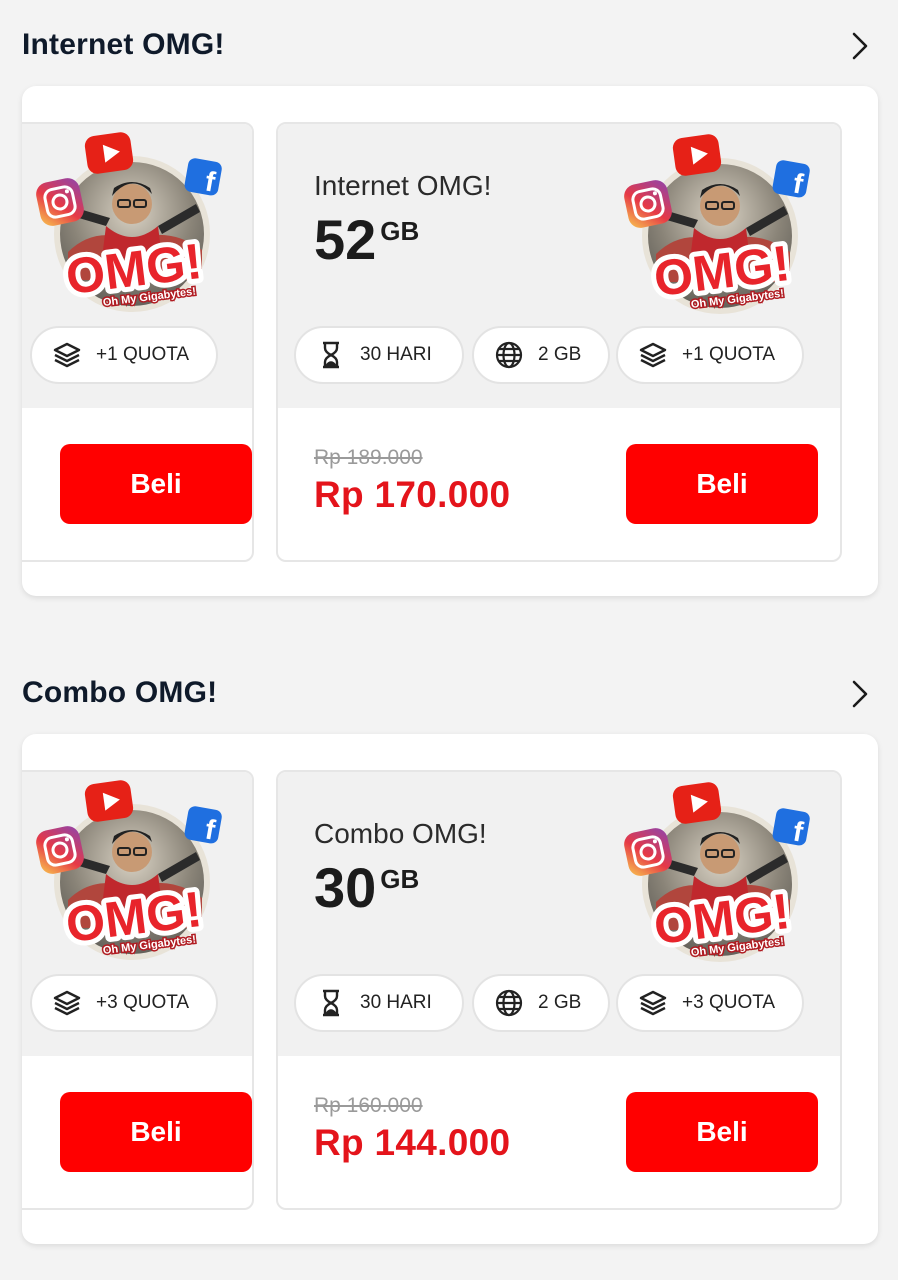  What do you see at coordinates (559, 914) in the screenshot?
I see `card-header-area: Combo OMG! 30 GB 30 HARI 2 GB +3 QUOTA` at bounding box center [559, 914].